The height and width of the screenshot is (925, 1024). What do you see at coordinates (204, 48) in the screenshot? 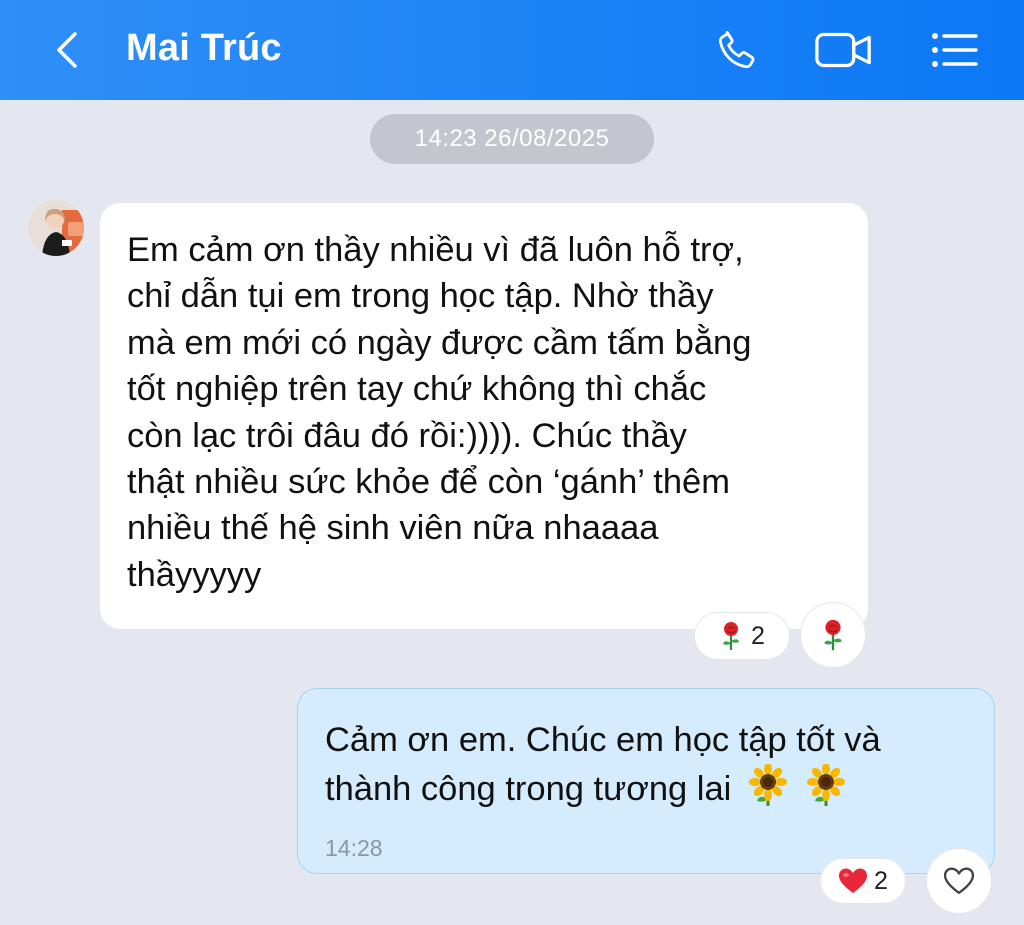
I see `contact-name: Mai Trúc` at bounding box center [204, 48].